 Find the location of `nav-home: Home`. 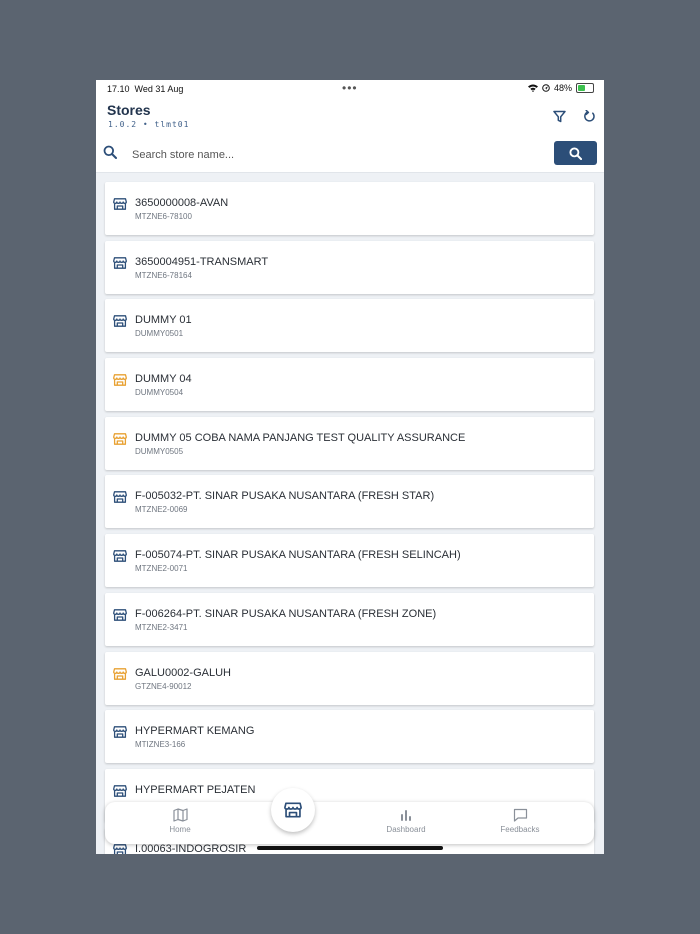

nav-home: Home is located at coordinates (180, 821).